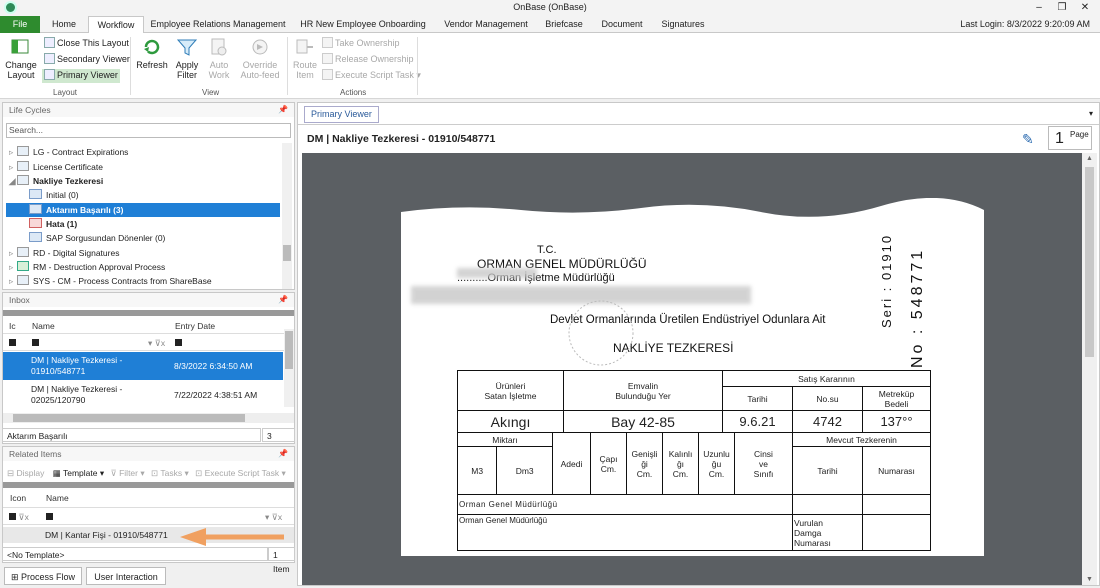  What do you see at coordinates (148, 485) in the screenshot?
I see `related-divider` at bounding box center [148, 485].